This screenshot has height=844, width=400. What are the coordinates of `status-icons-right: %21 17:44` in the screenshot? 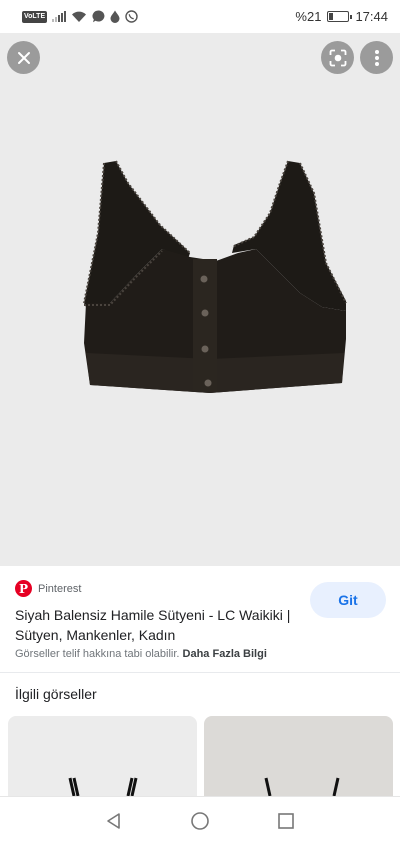 It's located at (341, 16).